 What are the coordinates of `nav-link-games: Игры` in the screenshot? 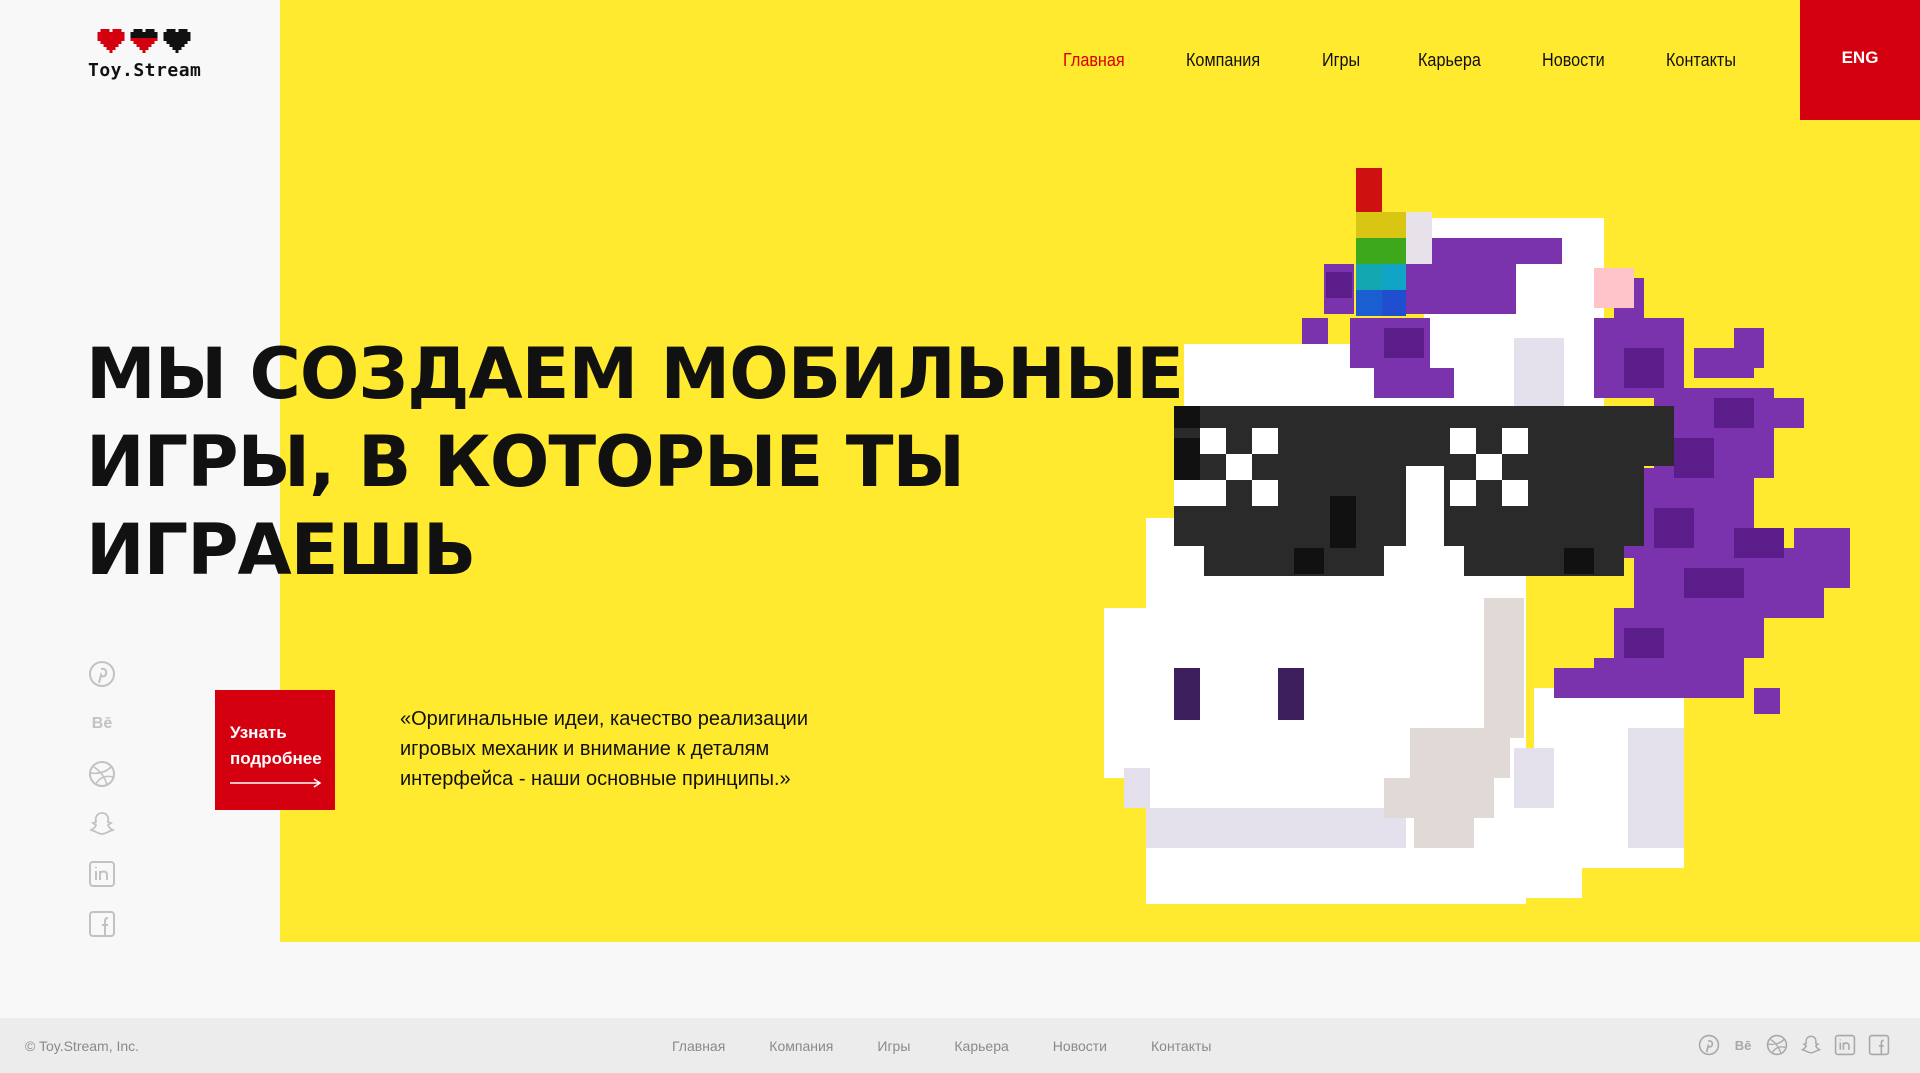 It's located at (1341, 60).